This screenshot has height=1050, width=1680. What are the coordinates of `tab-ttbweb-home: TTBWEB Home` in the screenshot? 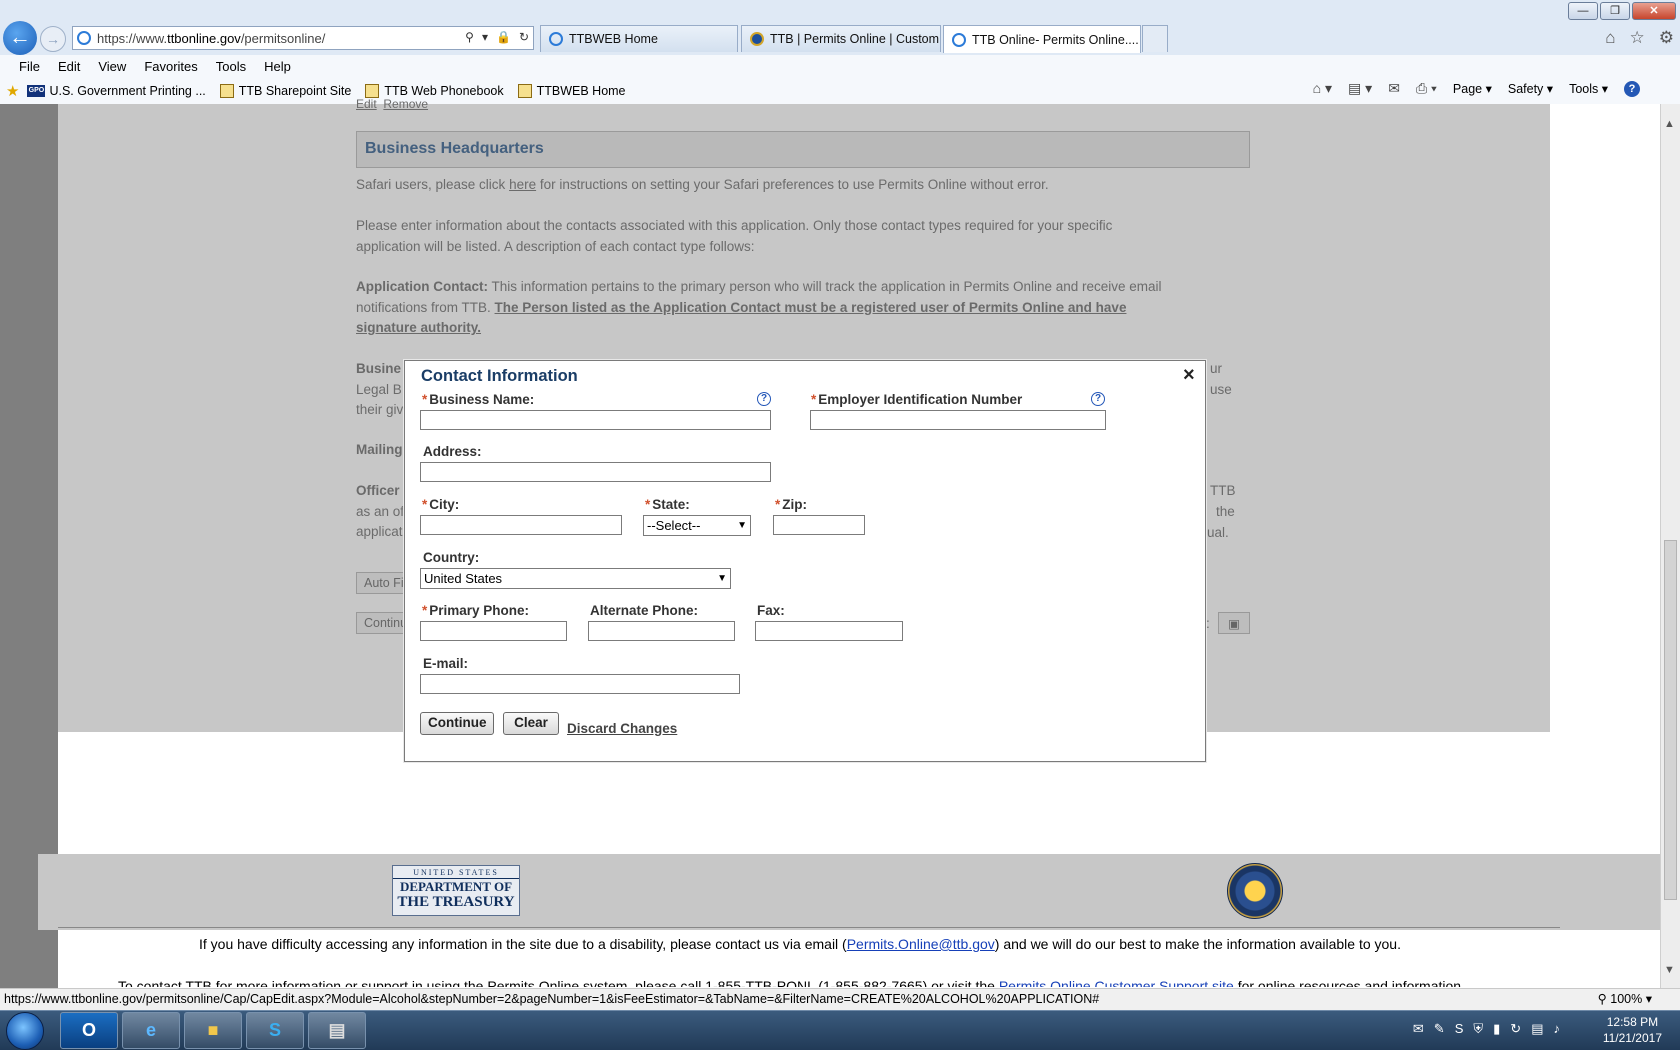 It's located at (639, 38).